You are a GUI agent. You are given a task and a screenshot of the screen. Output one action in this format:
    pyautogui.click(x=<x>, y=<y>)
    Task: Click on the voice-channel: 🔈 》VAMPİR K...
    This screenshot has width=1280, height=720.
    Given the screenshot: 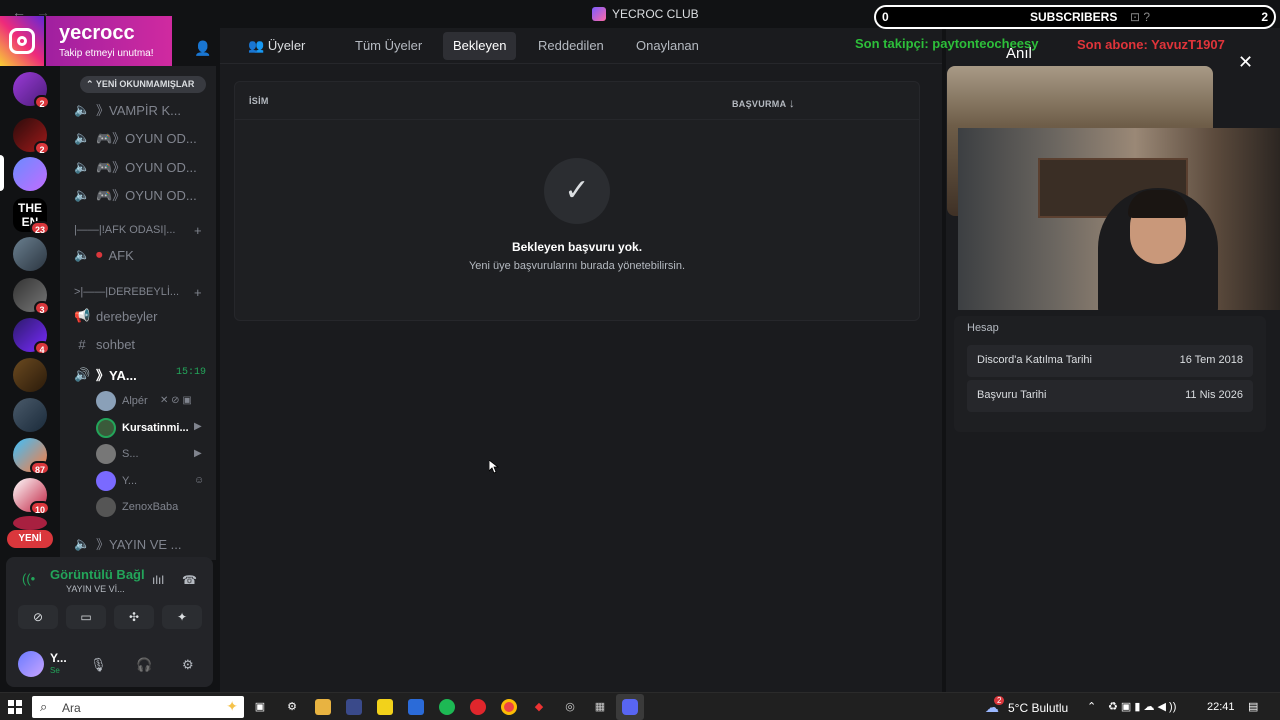 What is the action you would take?
    pyautogui.click(x=127, y=109)
    